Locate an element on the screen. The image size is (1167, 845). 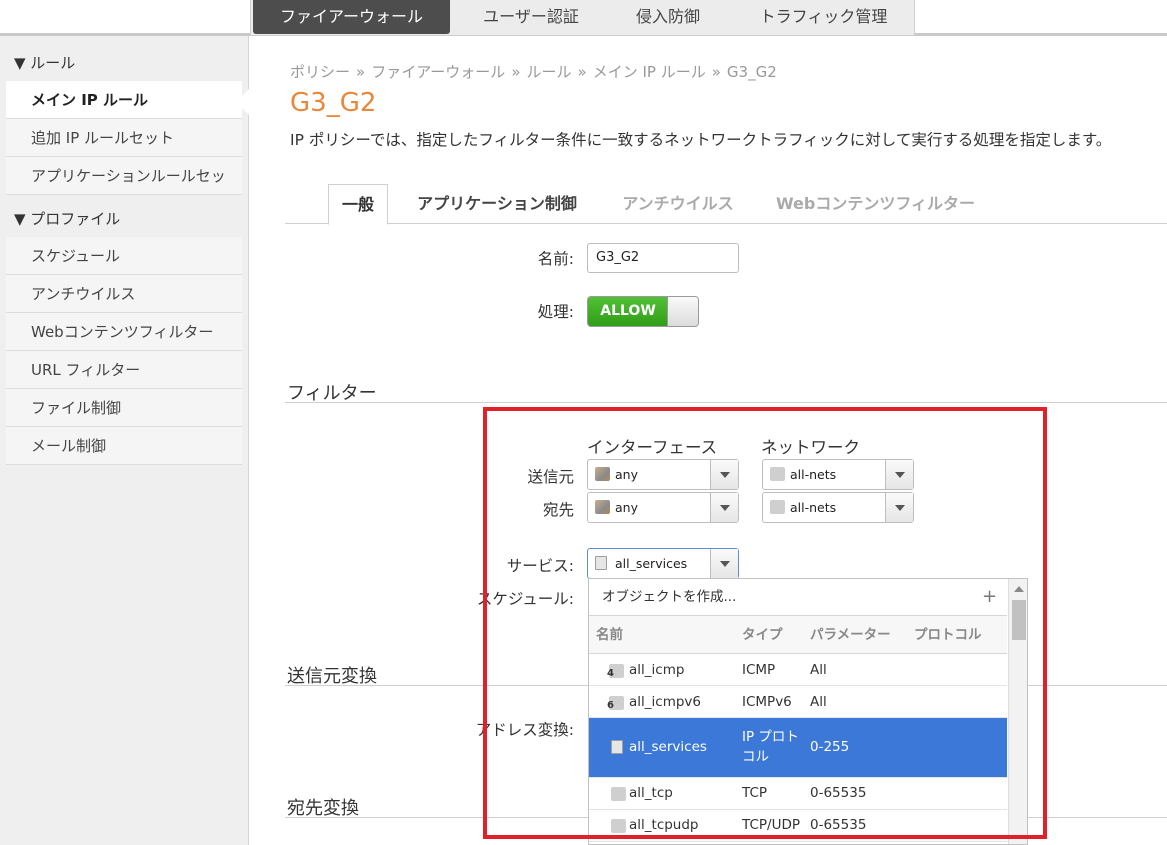
sidebar-item-file-control: ファイル制御 is located at coordinates (124, 408).